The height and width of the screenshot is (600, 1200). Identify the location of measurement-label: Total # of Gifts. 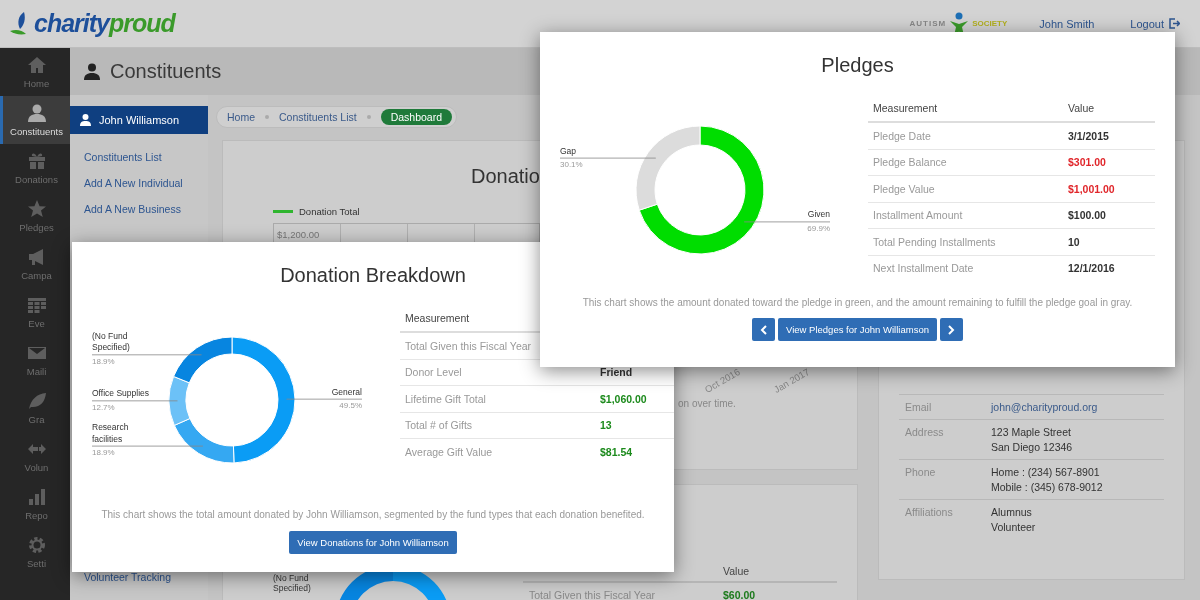
(439, 425).